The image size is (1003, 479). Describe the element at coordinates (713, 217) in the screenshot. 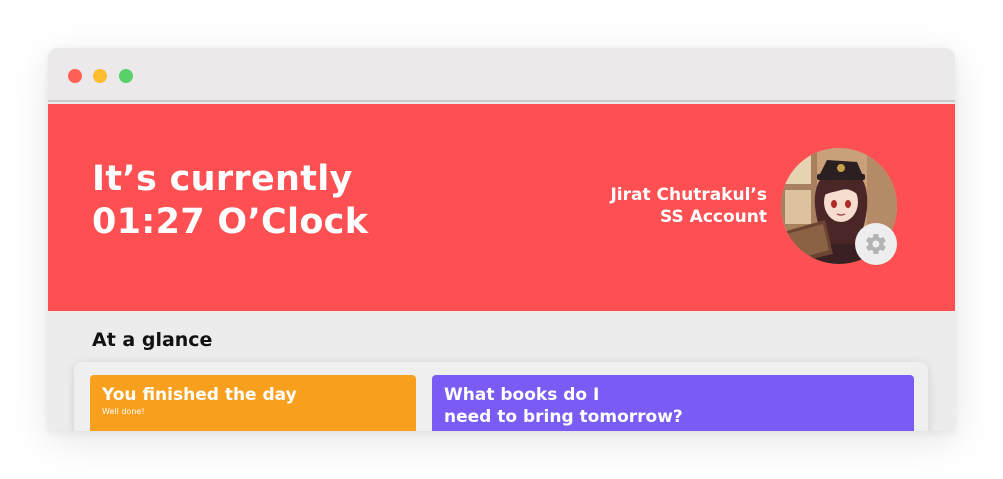

I see `account-type: SS Account` at that location.